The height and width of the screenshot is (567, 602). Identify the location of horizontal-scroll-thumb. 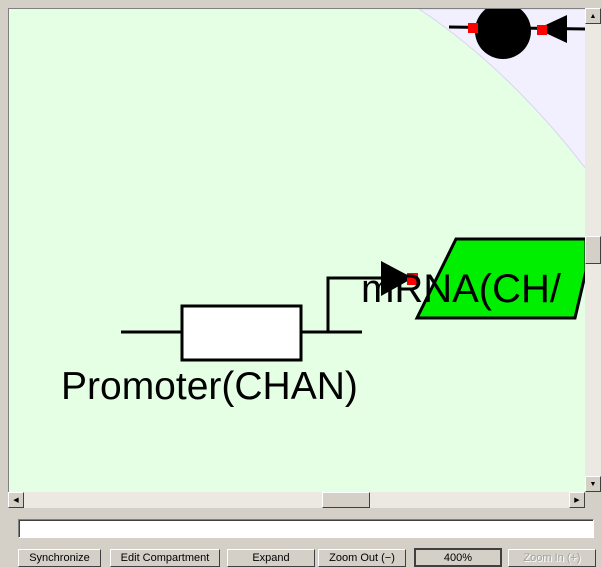
(346, 500).